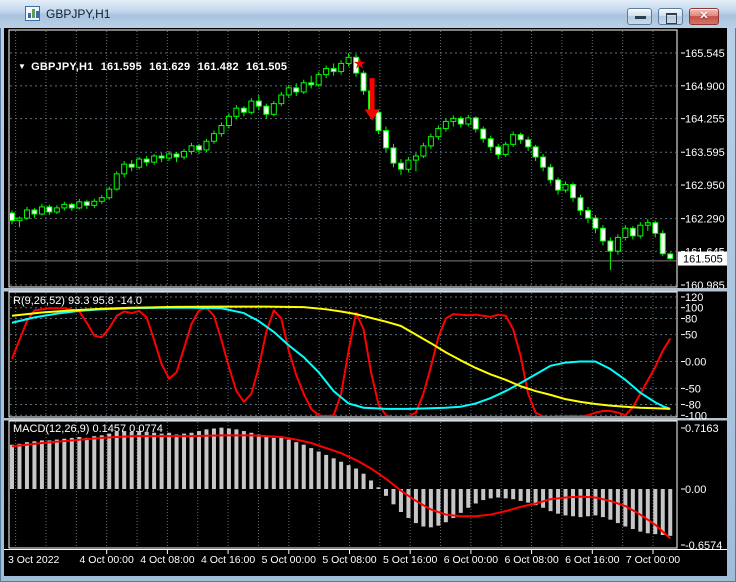 The image size is (736, 582). I want to click on close-icon: ✕, so click(704, 16).